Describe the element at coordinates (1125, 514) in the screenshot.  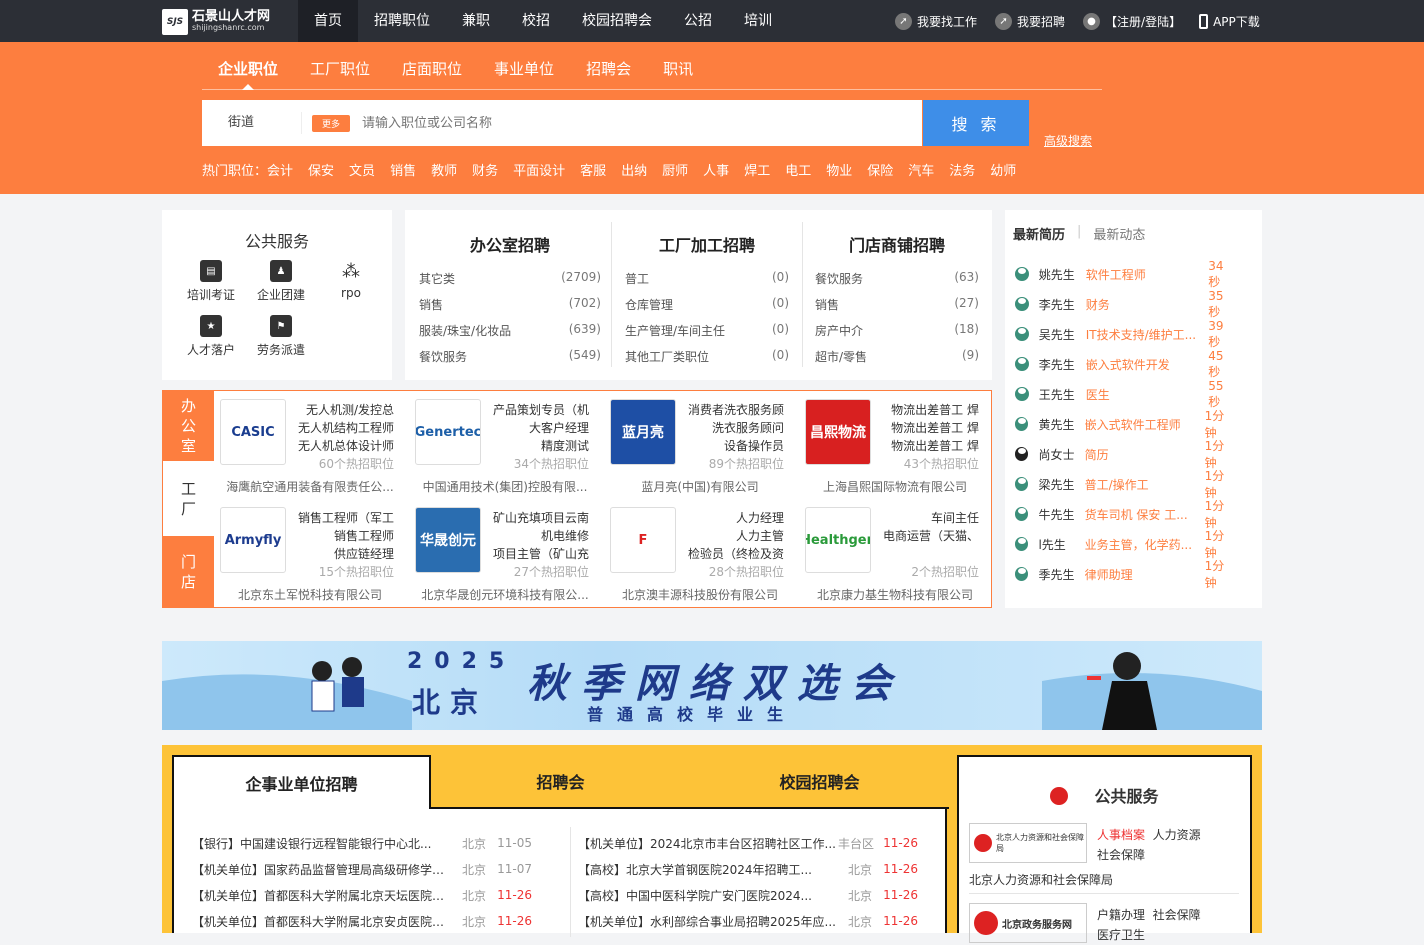
I see `resume-row: 牛先生 货车司机 保安 工... 1分钟` at that location.